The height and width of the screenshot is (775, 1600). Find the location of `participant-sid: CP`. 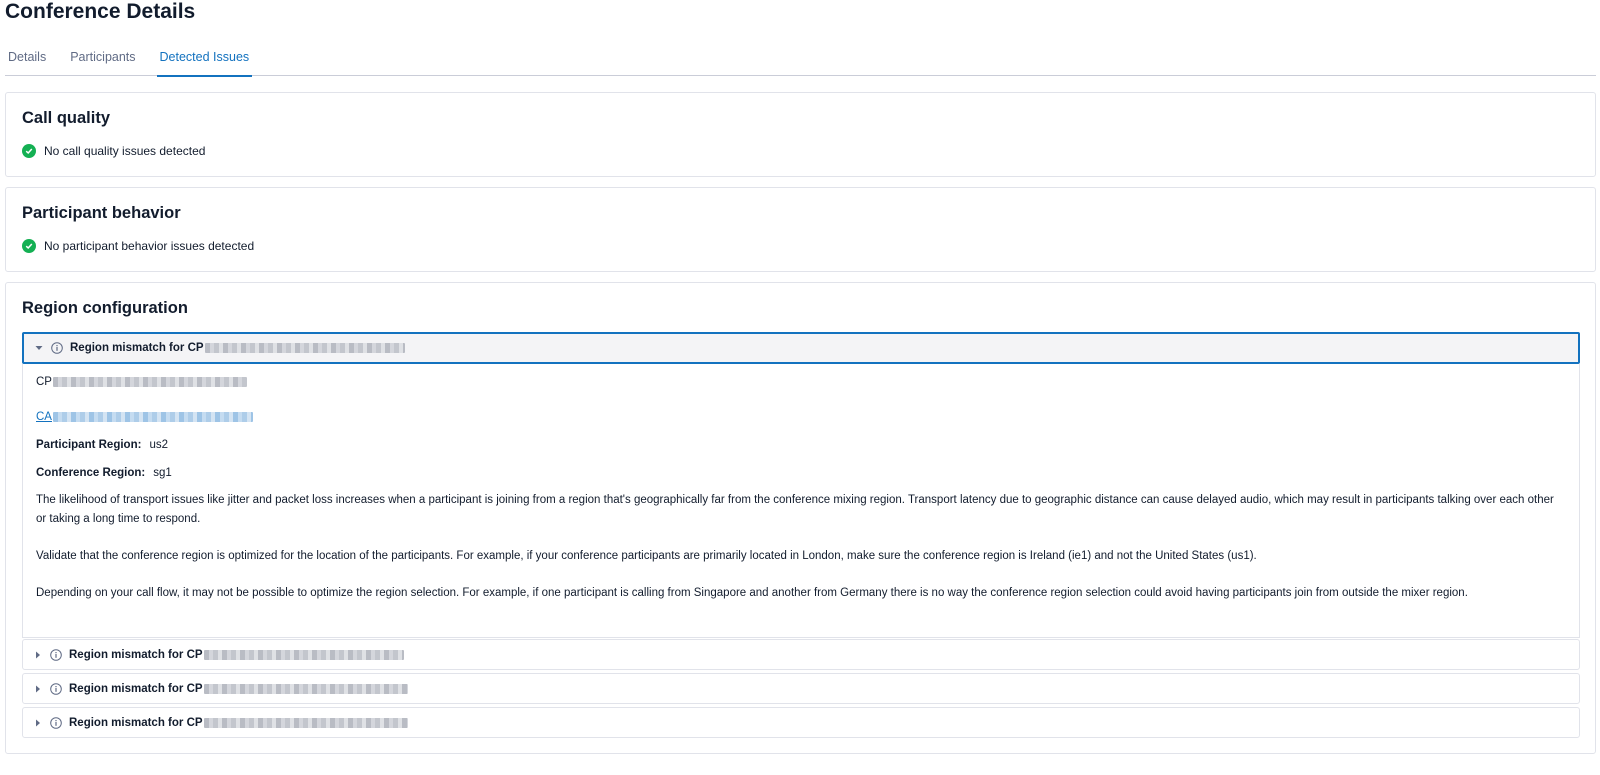

participant-sid: CP is located at coordinates (141, 382).